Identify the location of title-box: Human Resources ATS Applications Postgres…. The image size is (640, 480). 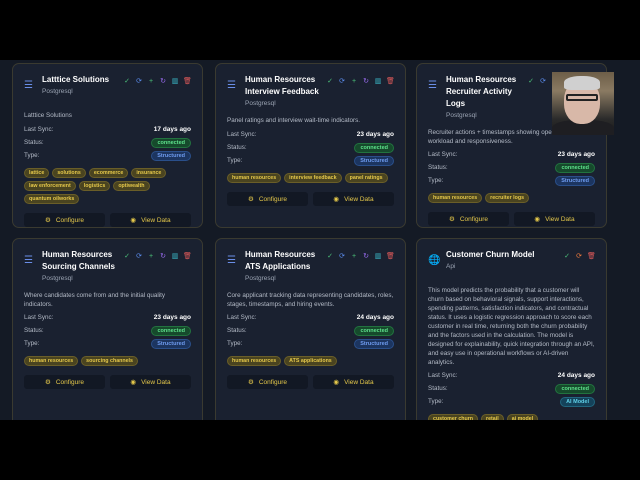
(281, 266).